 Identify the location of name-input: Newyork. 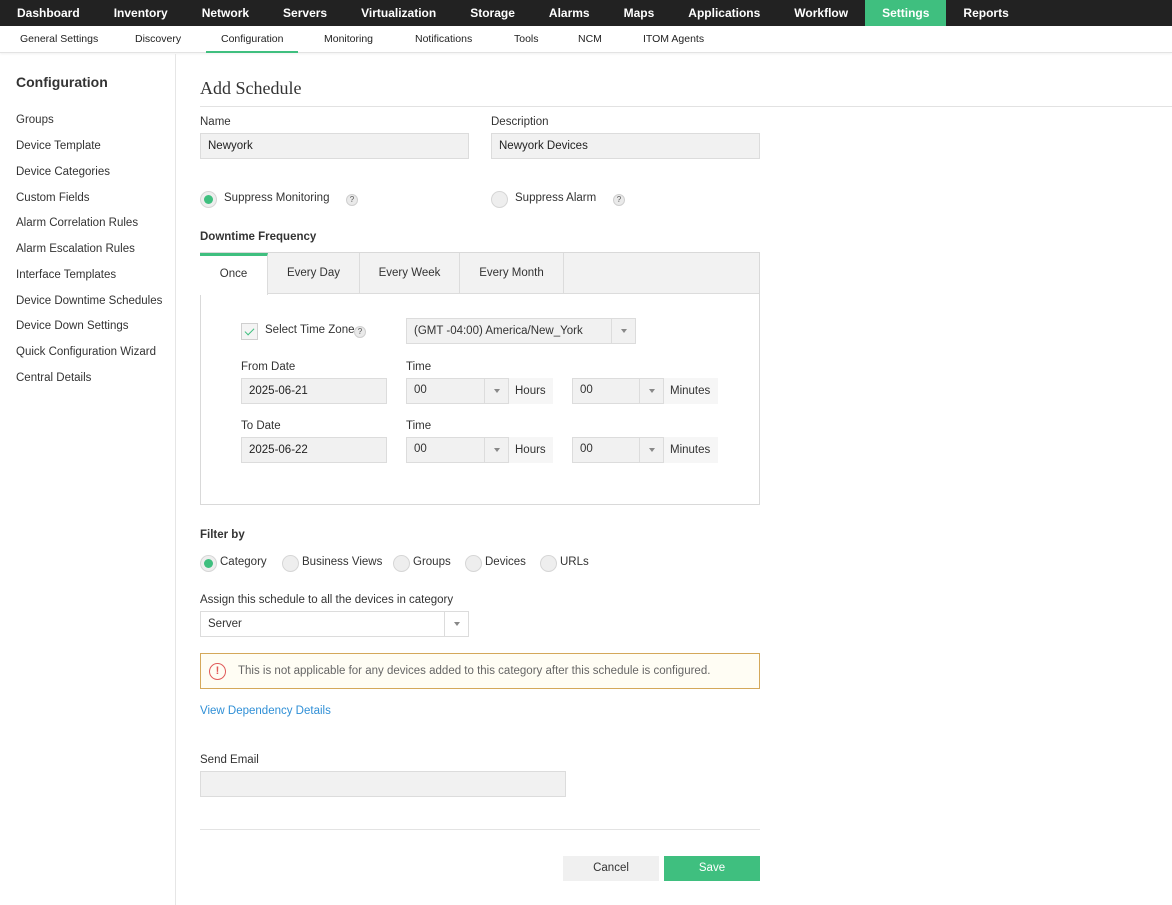
(334, 146).